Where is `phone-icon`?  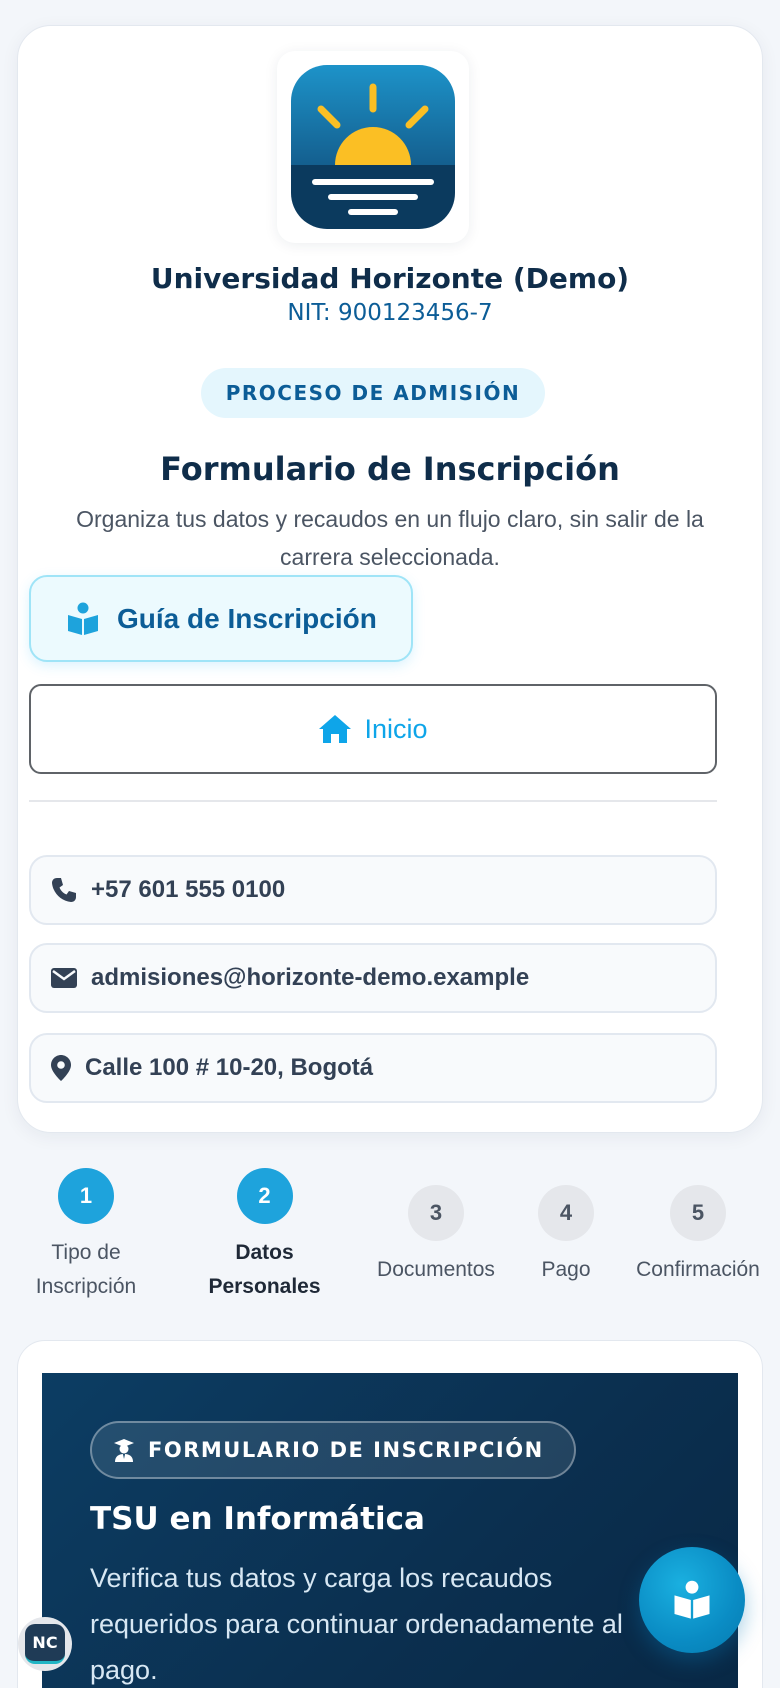
phone-icon is located at coordinates (64, 890).